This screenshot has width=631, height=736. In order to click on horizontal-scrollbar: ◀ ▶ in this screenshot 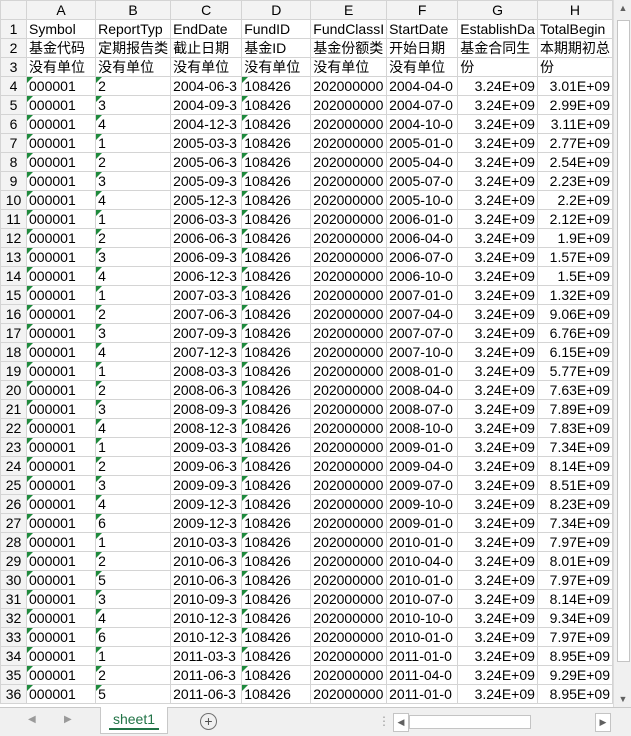, I will do `click(502, 722)`.